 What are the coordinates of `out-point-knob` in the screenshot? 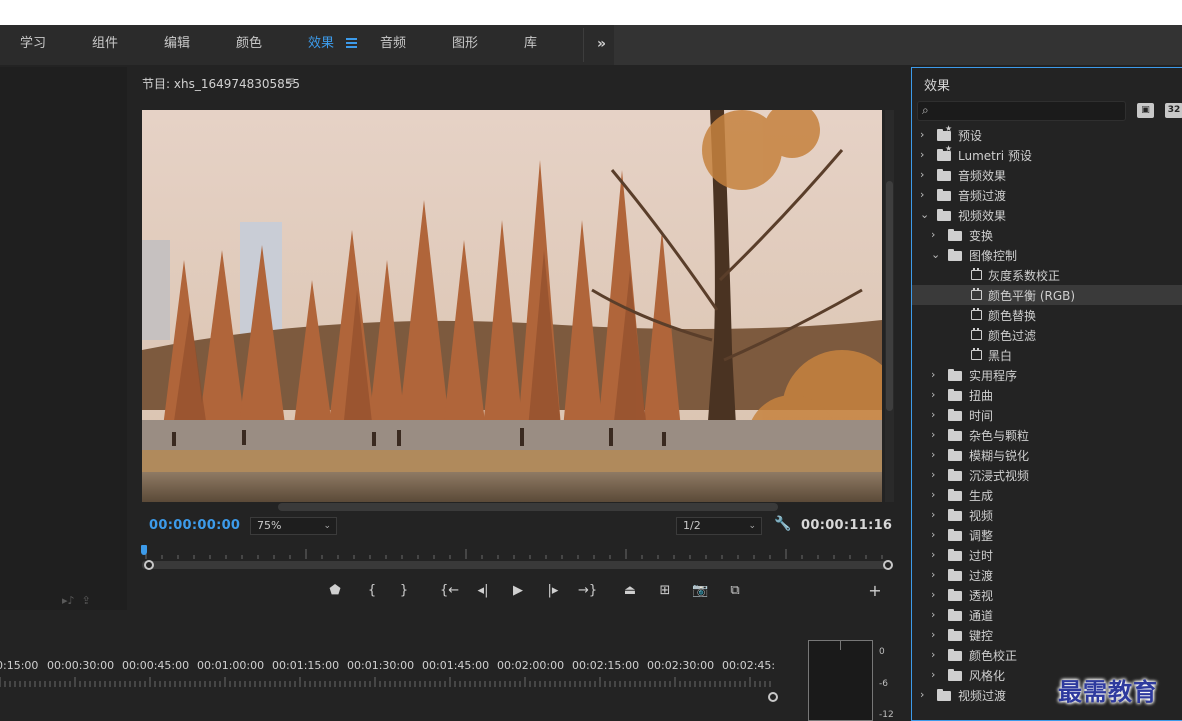 It's located at (888, 565).